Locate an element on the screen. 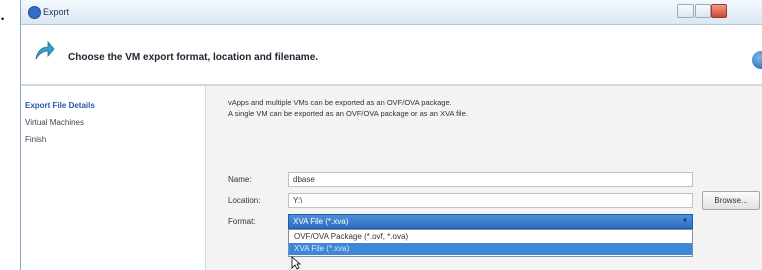 Image resolution: width=762 pixels, height=270 pixels. globe-icon is located at coordinates (757, 60).